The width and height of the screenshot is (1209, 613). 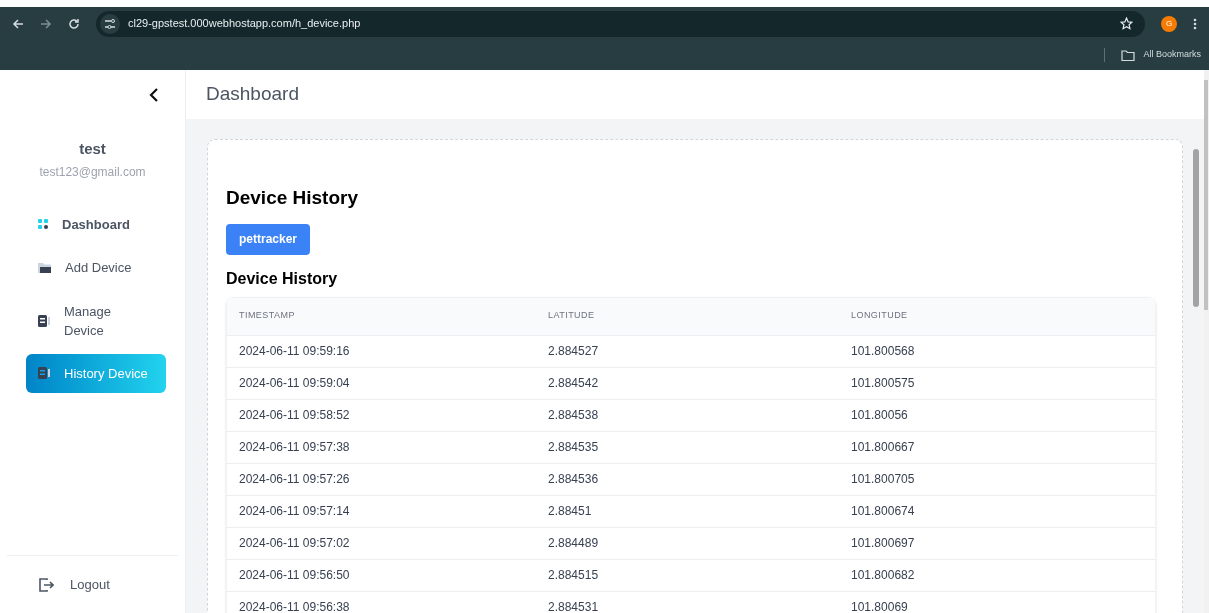 What do you see at coordinates (282, 278) in the screenshot?
I see `table-title: Device History` at bounding box center [282, 278].